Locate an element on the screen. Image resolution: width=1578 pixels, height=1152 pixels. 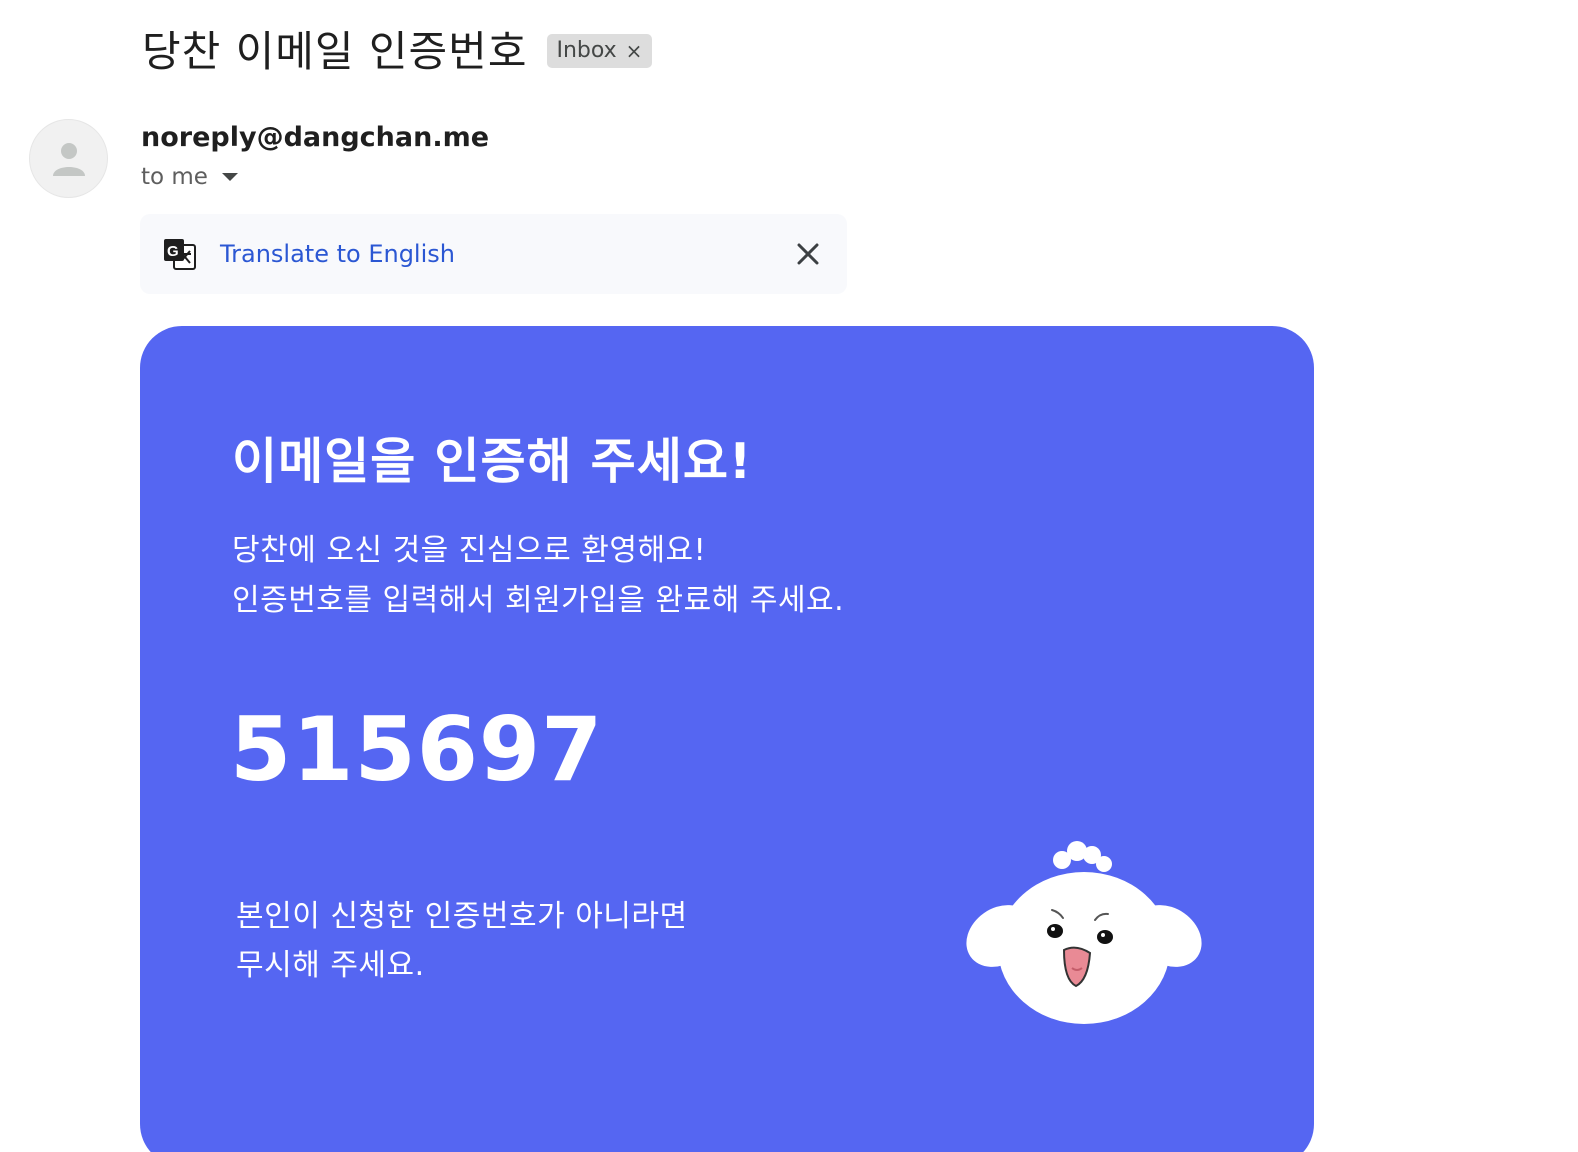
translate-banner: G Translate to English is located at coordinates (493, 254).